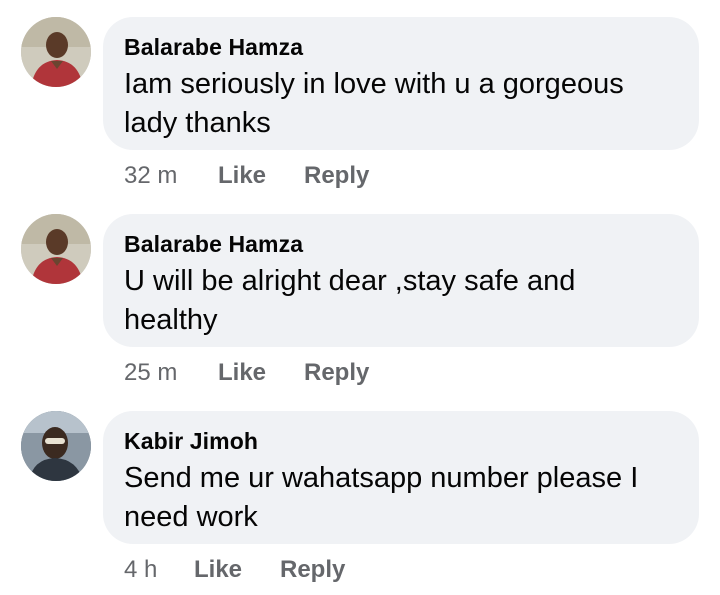  What do you see at coordinates (171, 320) in the screenshot?
I see `comment-text-line: healthy` at bounding box center [171, 320].